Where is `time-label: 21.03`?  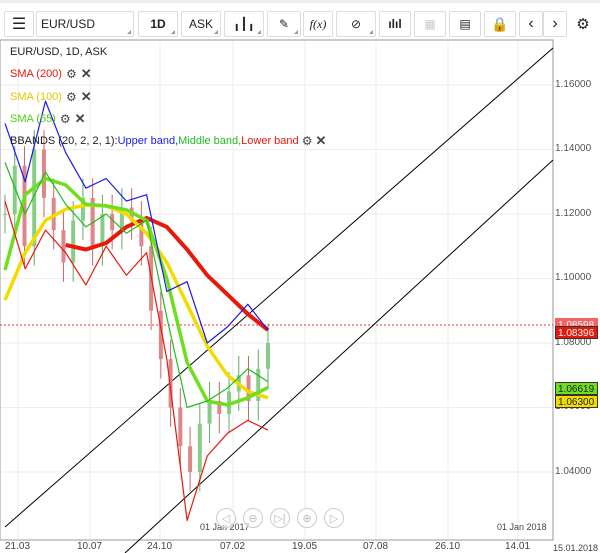
time-label: 21.03 is located at coordinates (18, 546).